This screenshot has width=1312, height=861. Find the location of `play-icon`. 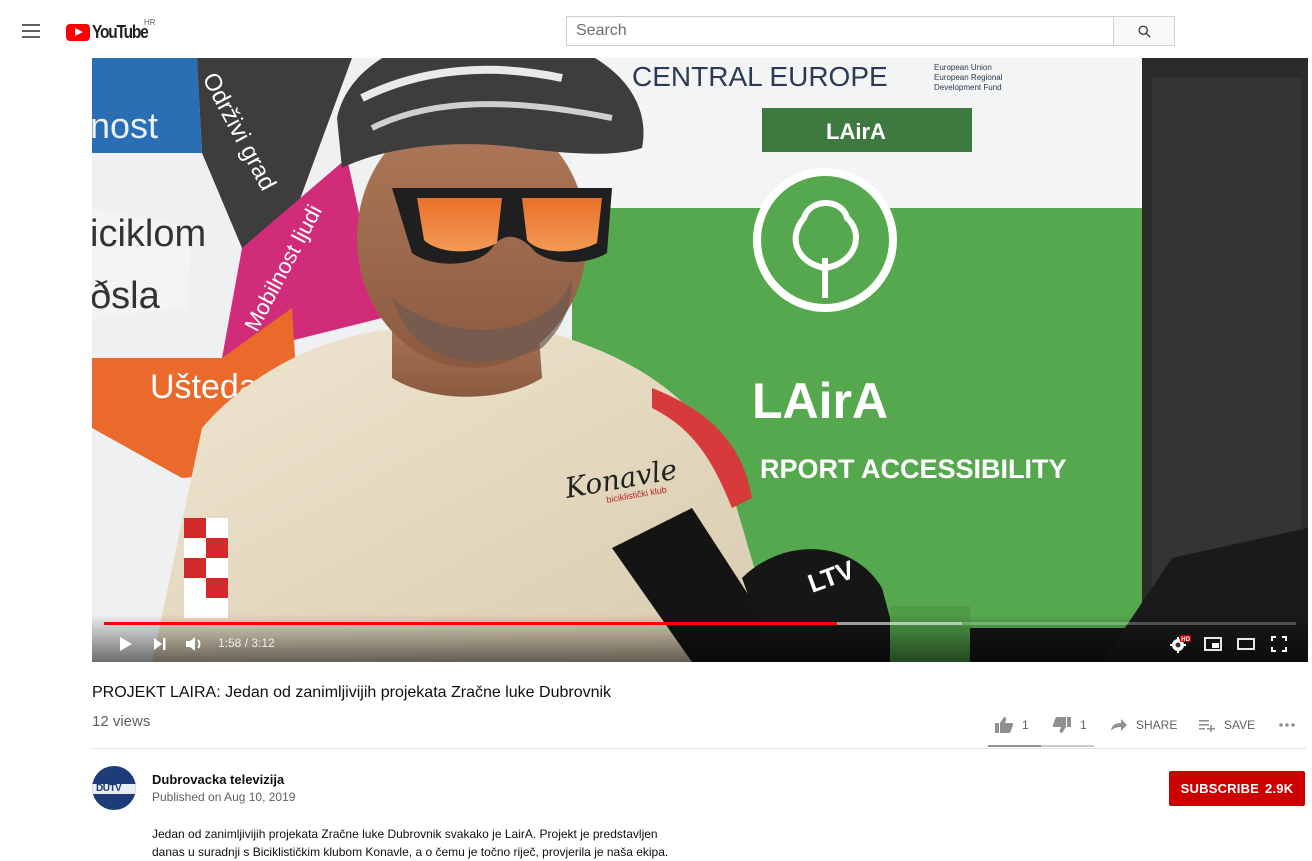

play-icon is located at coordinates (126, 644).